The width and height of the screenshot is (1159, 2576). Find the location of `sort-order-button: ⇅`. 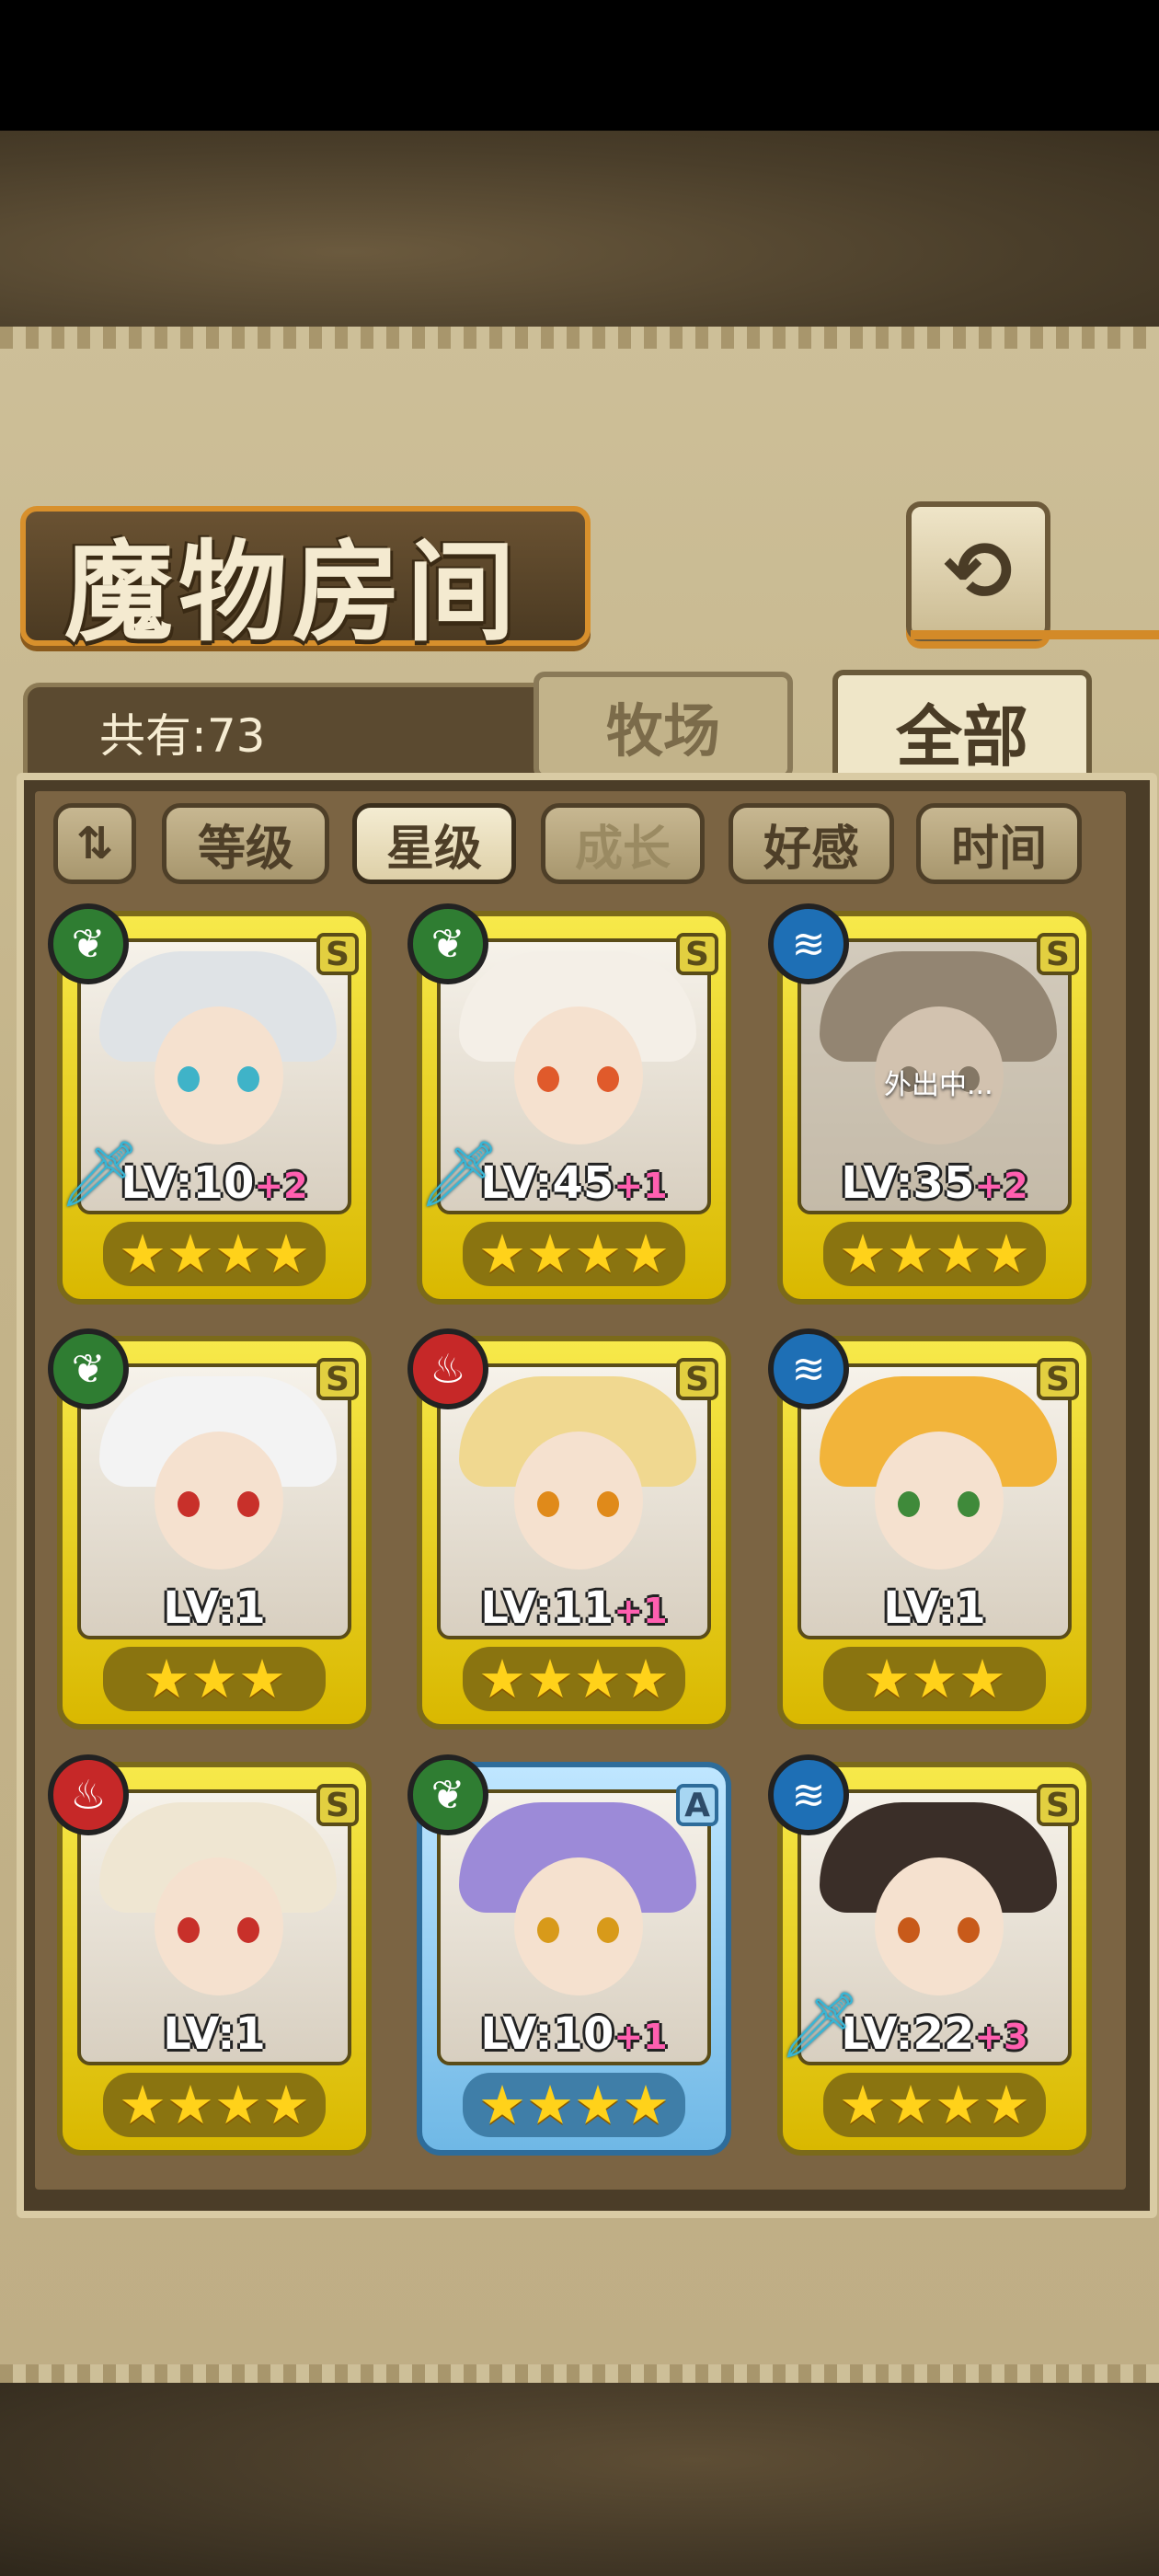

sort-order-button: ⇅ is located at coordinates (94, 843).